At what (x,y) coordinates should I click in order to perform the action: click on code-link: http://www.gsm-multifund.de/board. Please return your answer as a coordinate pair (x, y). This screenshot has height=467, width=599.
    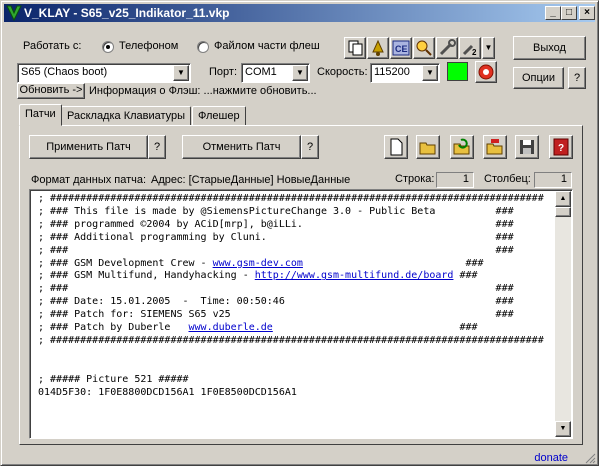
    Looking at the image, I should click on (354, 275).